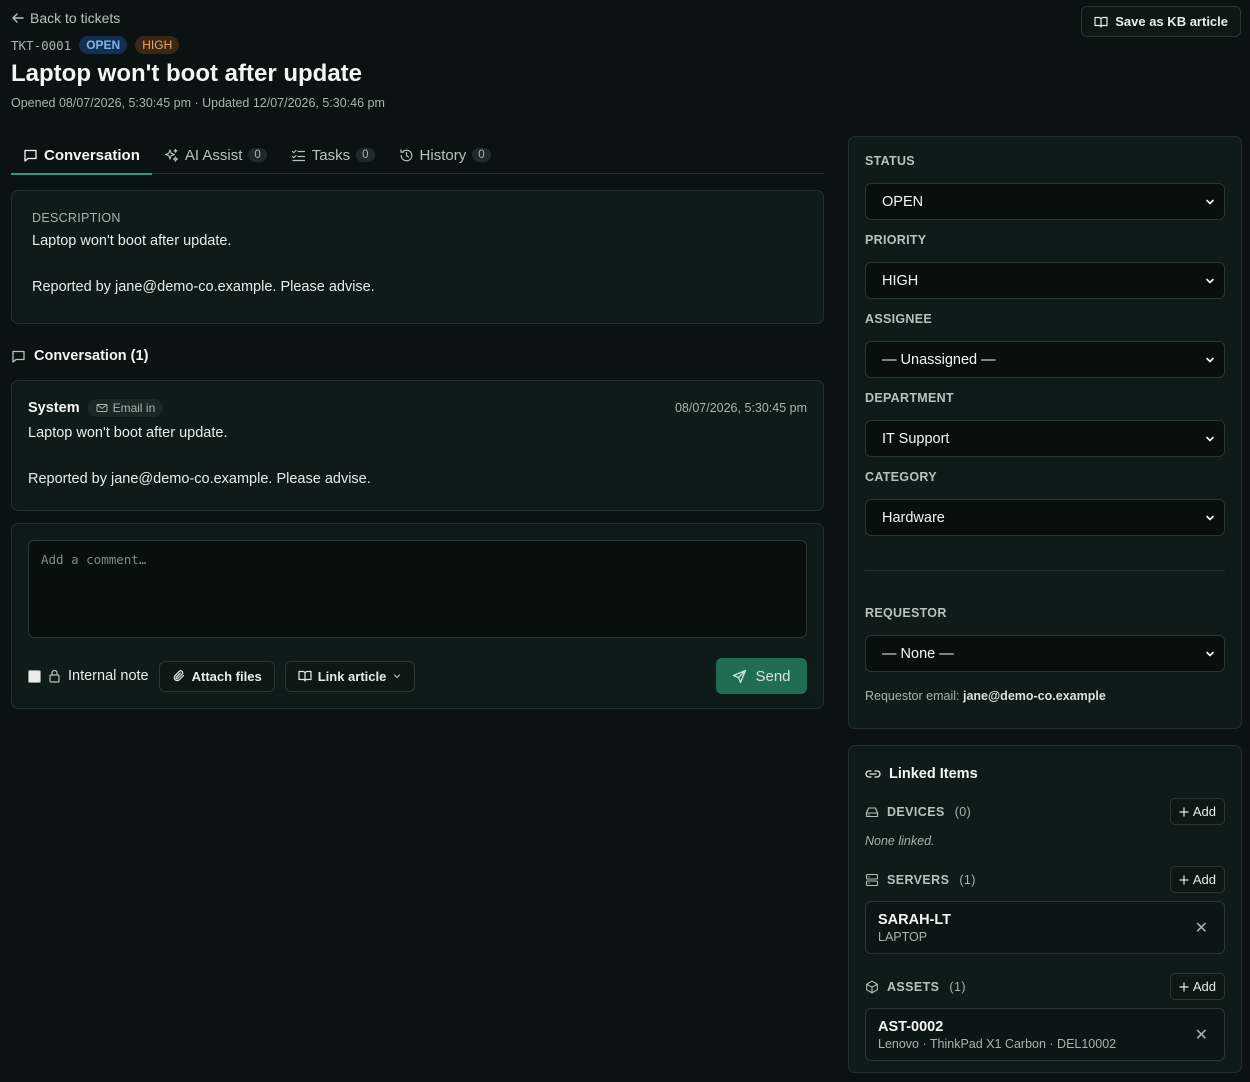  Describe the element at coordinates (957, 986) in the screenshot. I see `assets-count: (1)` at that location.